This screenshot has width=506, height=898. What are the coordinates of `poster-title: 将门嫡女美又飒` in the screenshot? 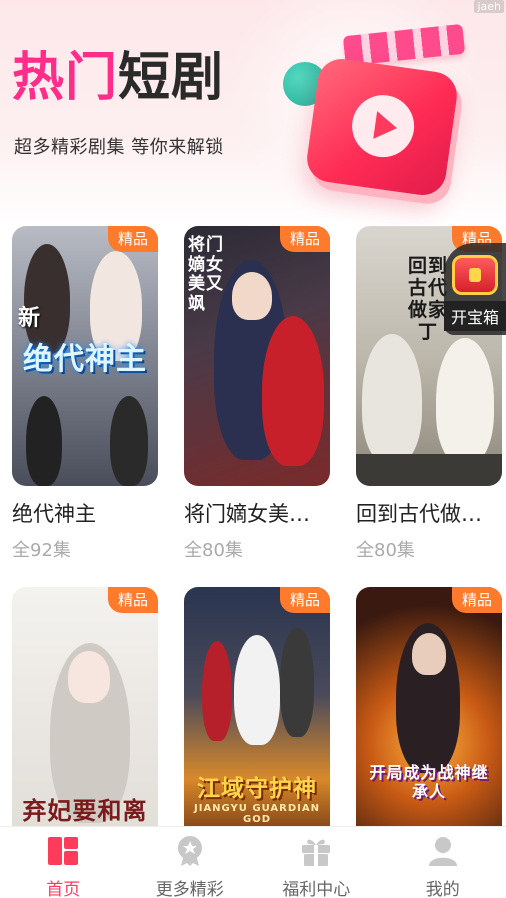 It's located at (206, 274).